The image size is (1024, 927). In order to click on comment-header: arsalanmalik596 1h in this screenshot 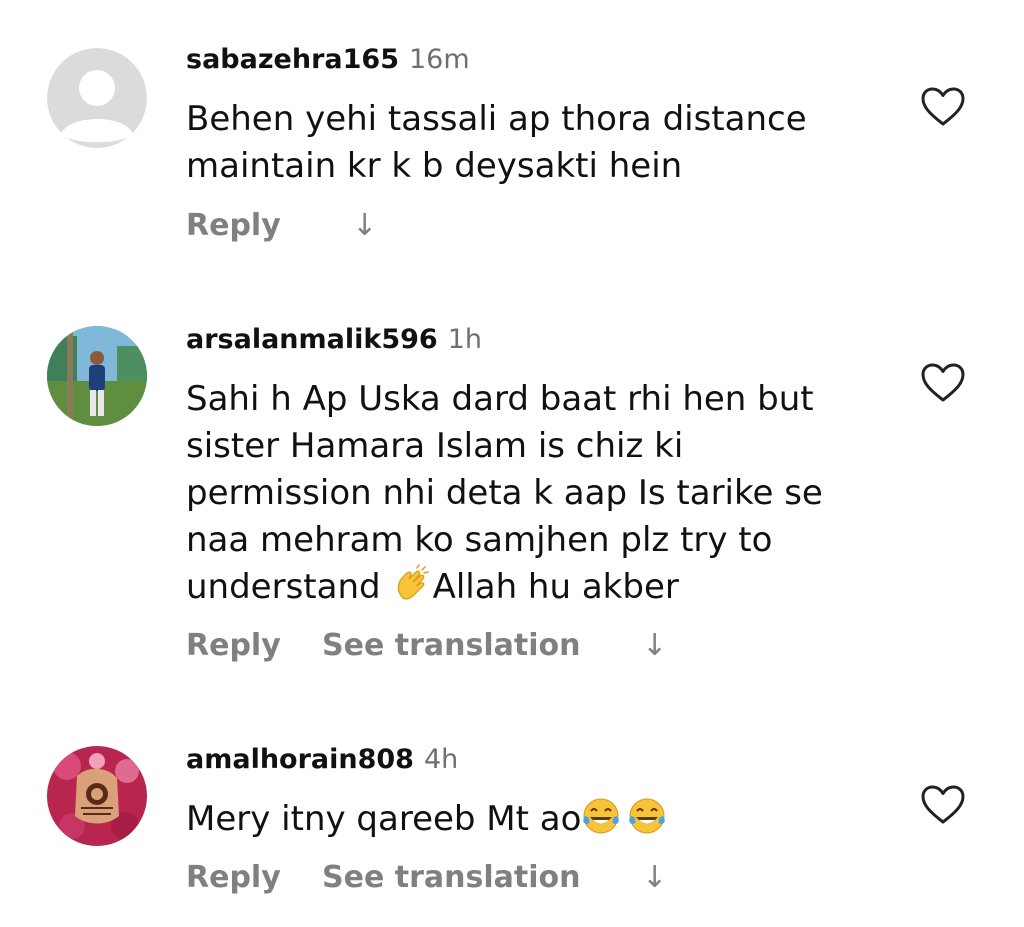, I will do `click(334, 341)`.